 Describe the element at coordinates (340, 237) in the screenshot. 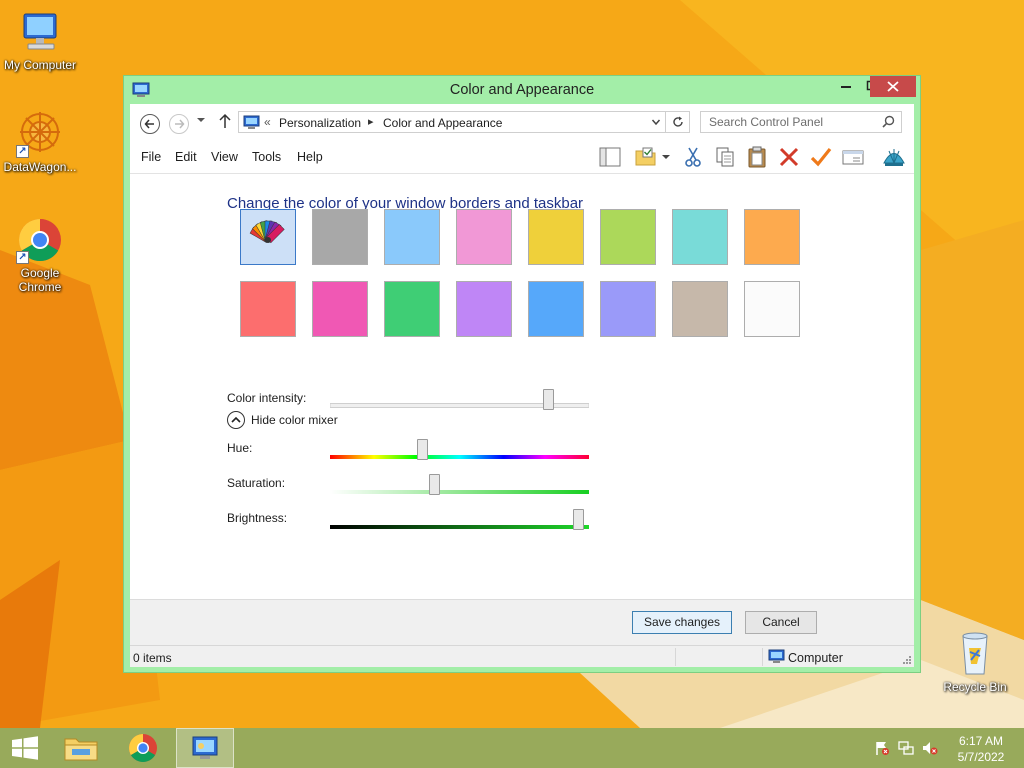

I see `color-swatch-gray` at that location.